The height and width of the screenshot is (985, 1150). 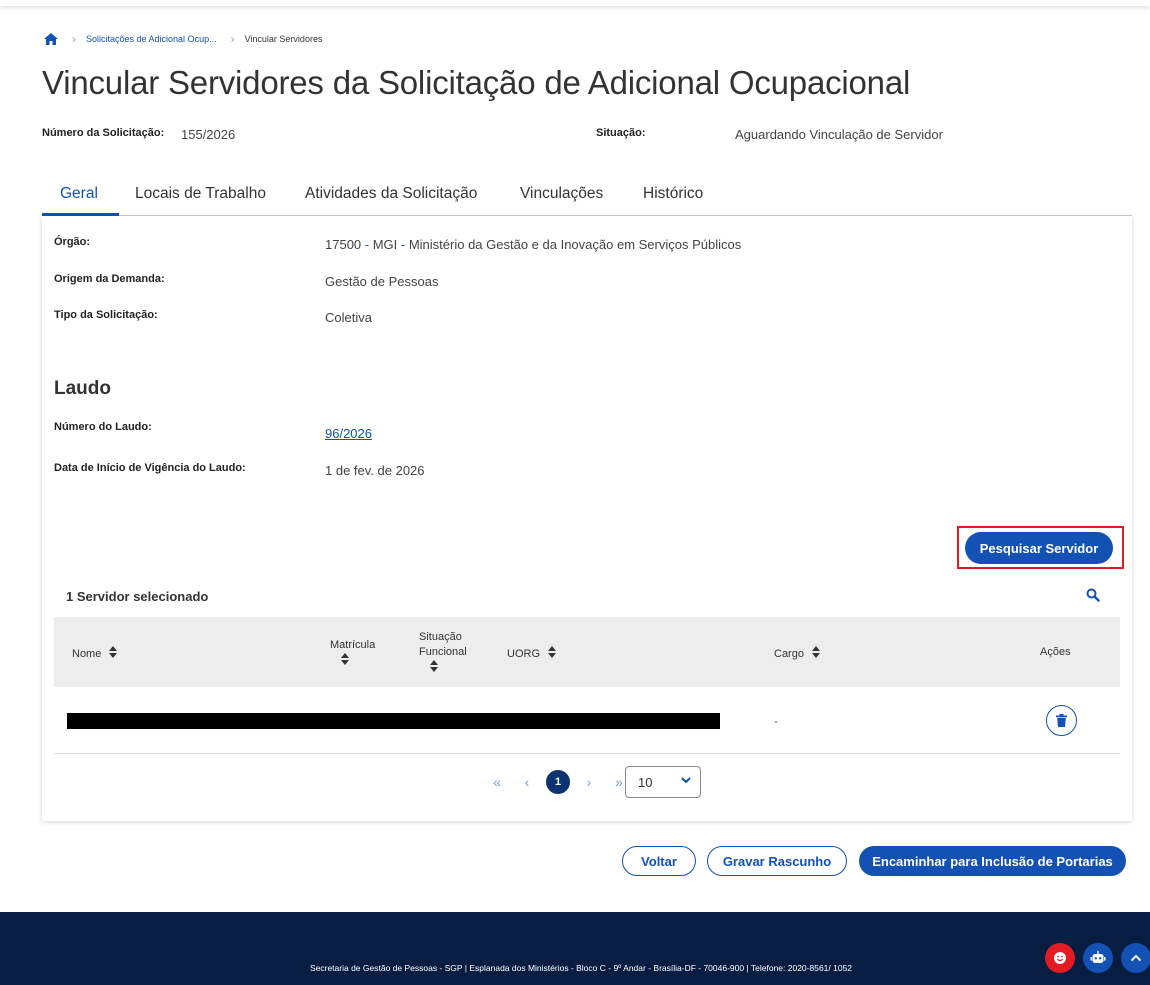 I want to click on col-situacao-funcional: Situação Funcional, so click(x=443, y=653).